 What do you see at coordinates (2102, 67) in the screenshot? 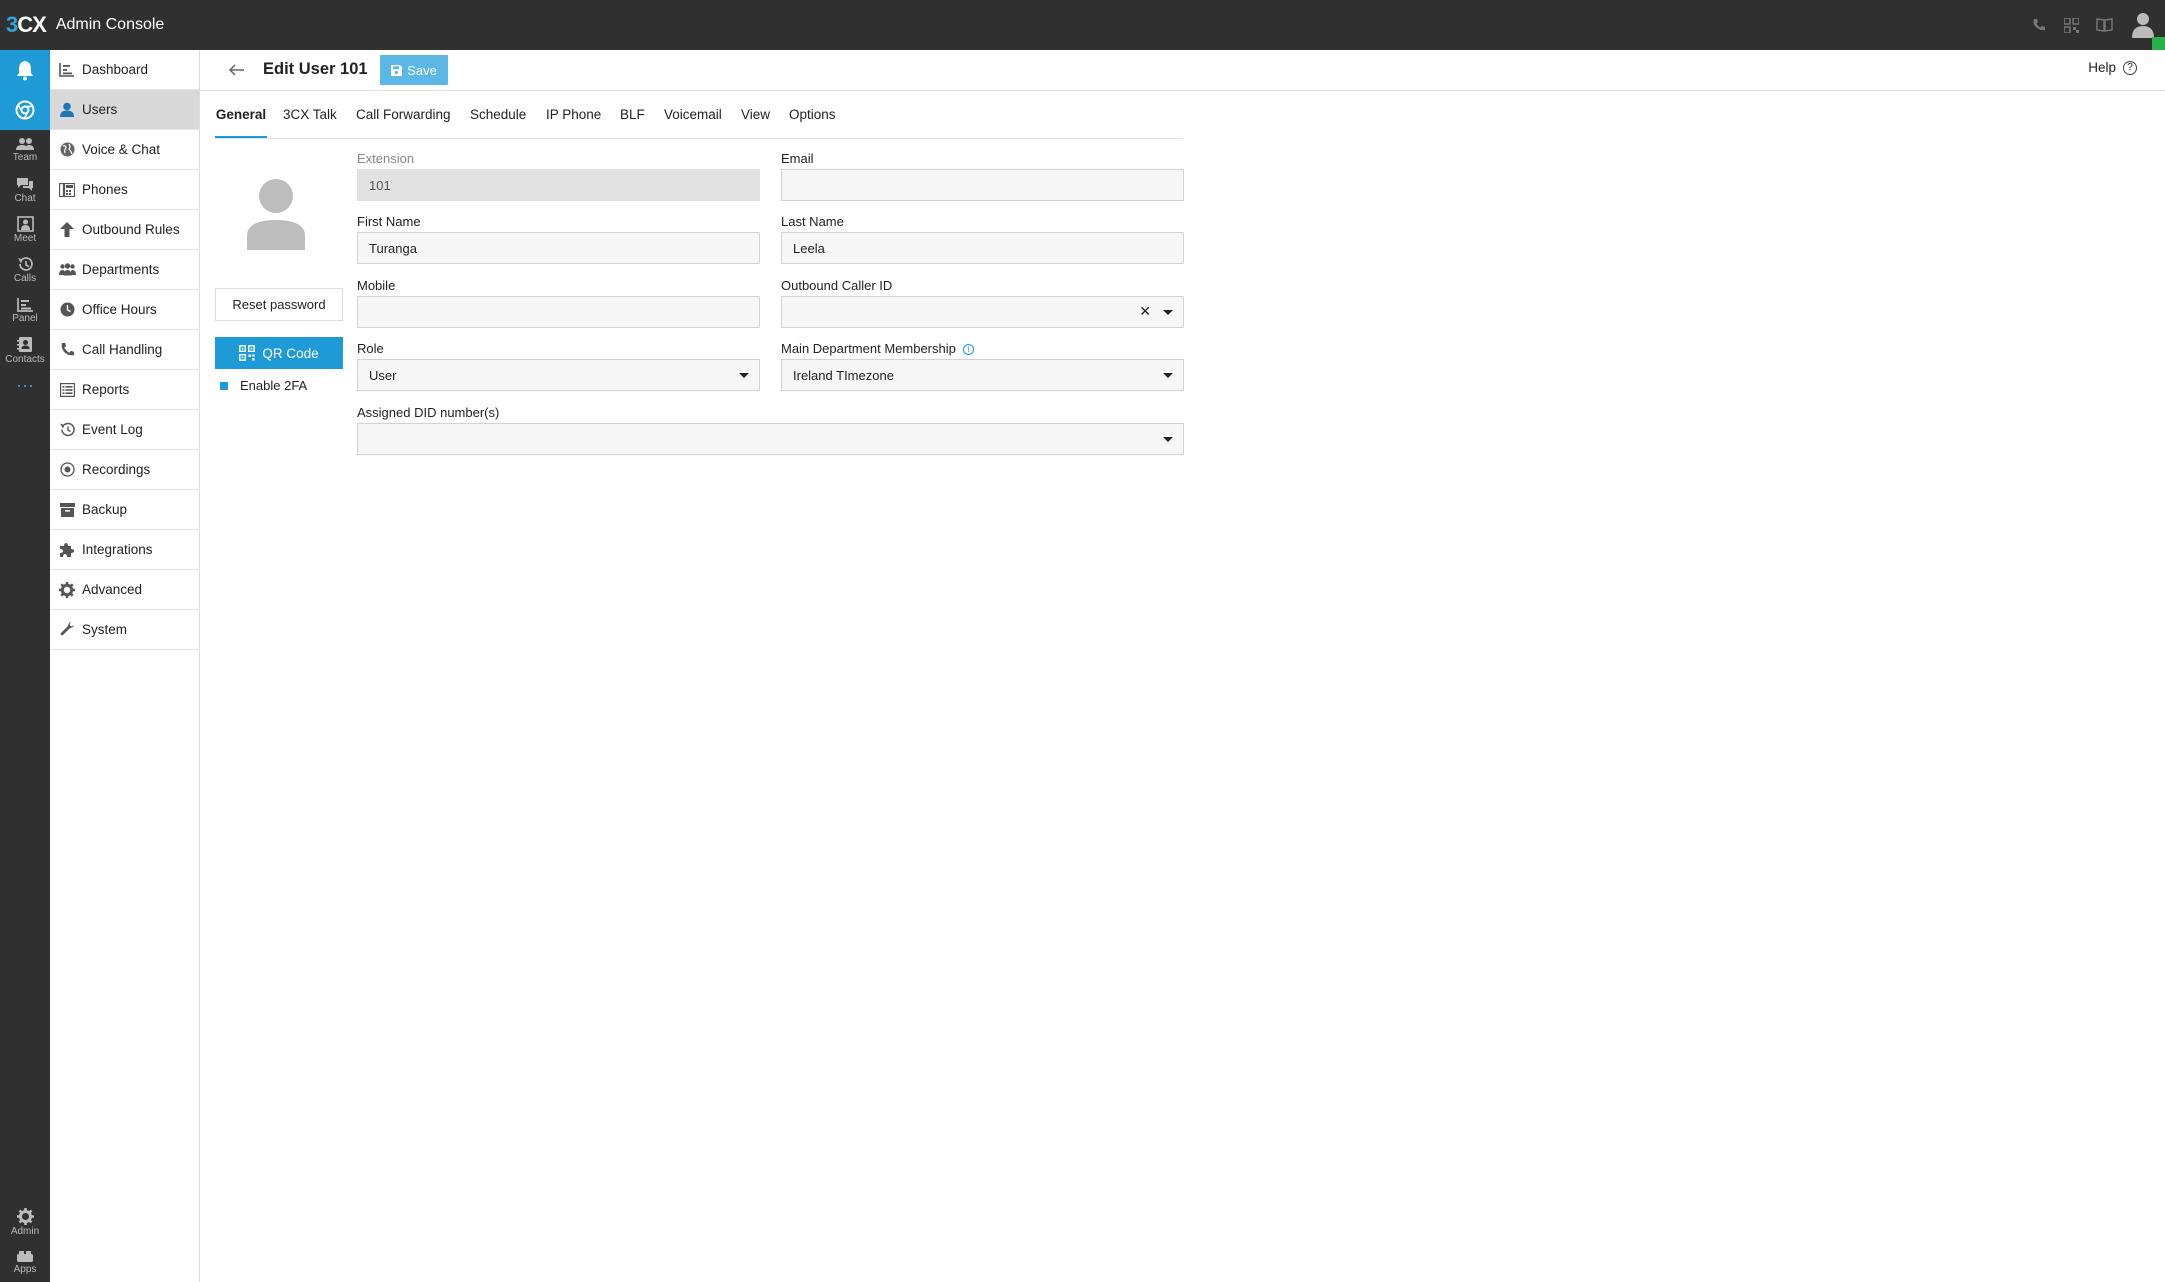
I see `help-label: Help` at bounding box center [2102, 67].